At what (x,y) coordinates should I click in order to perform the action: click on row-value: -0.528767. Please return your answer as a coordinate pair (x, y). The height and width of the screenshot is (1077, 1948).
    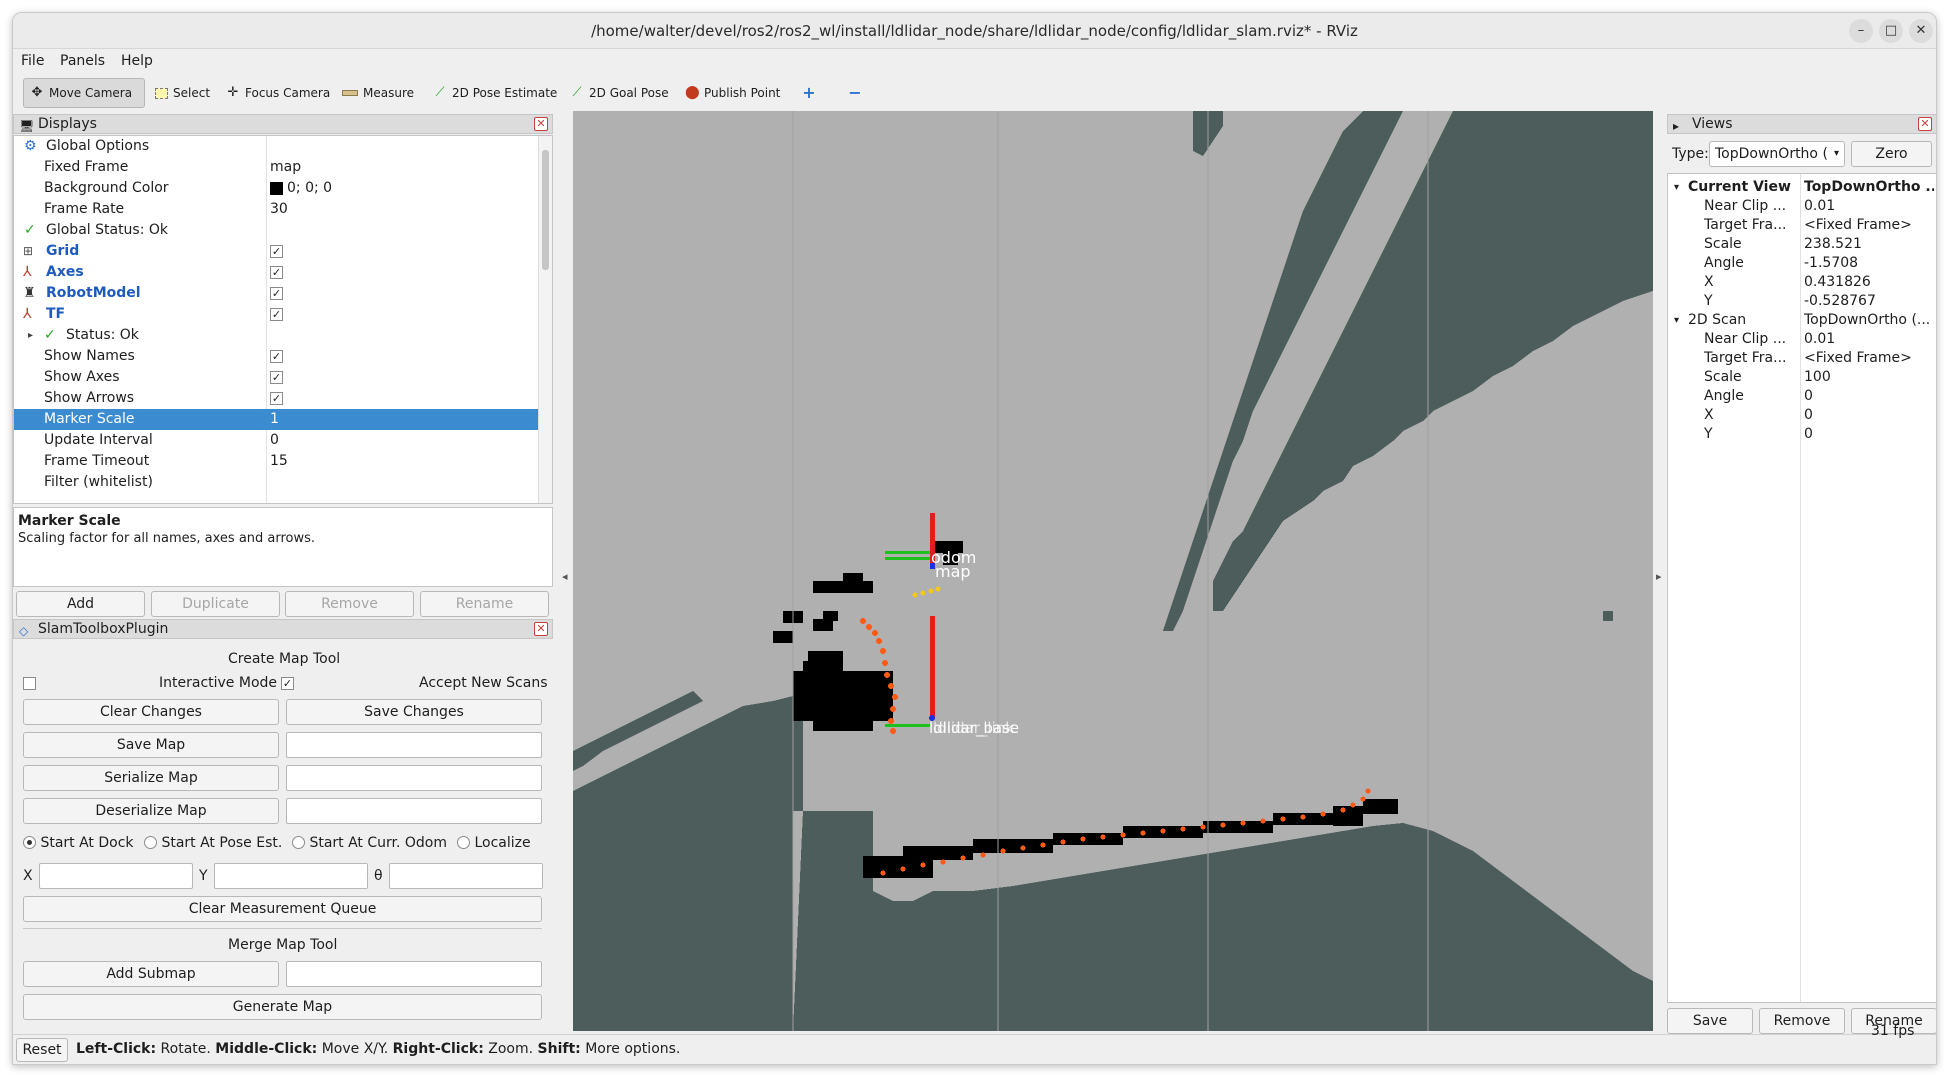
    Looking at the image, I should click on (1869, 301).